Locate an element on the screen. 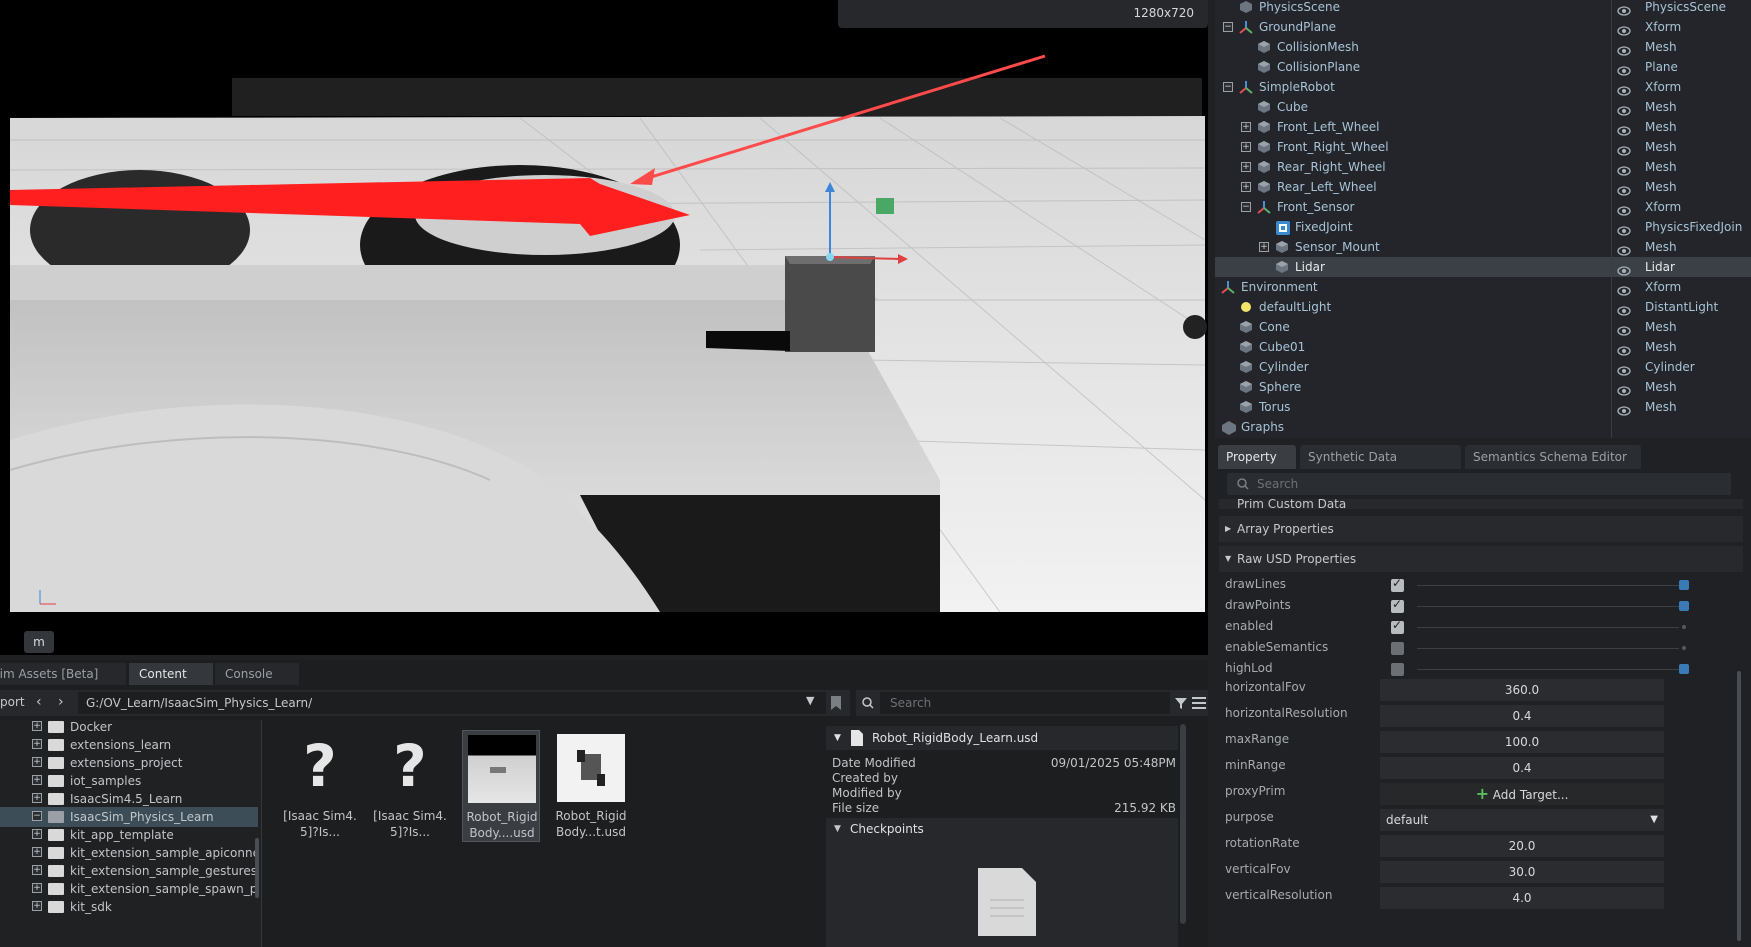 The width and height of the screenshot is (1751, 947). back-arrow-icon: ‹ is located at coordinates (39, 702).